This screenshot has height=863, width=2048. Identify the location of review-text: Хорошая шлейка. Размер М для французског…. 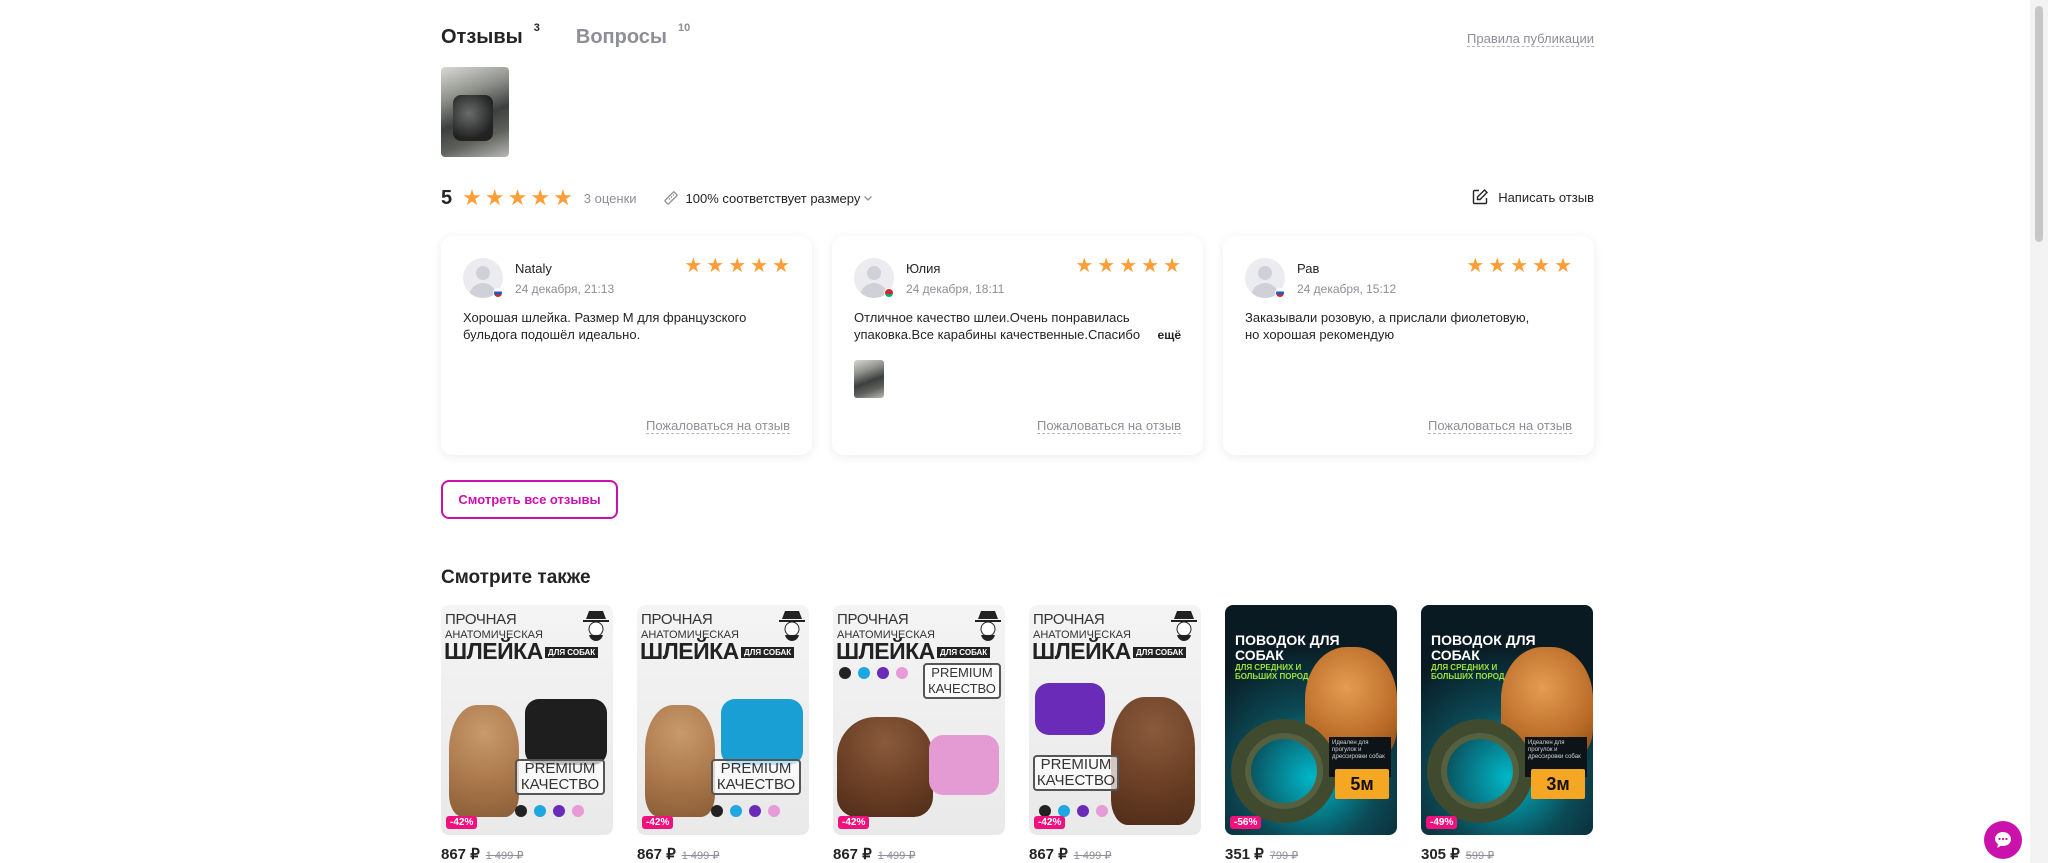
(605, 326).